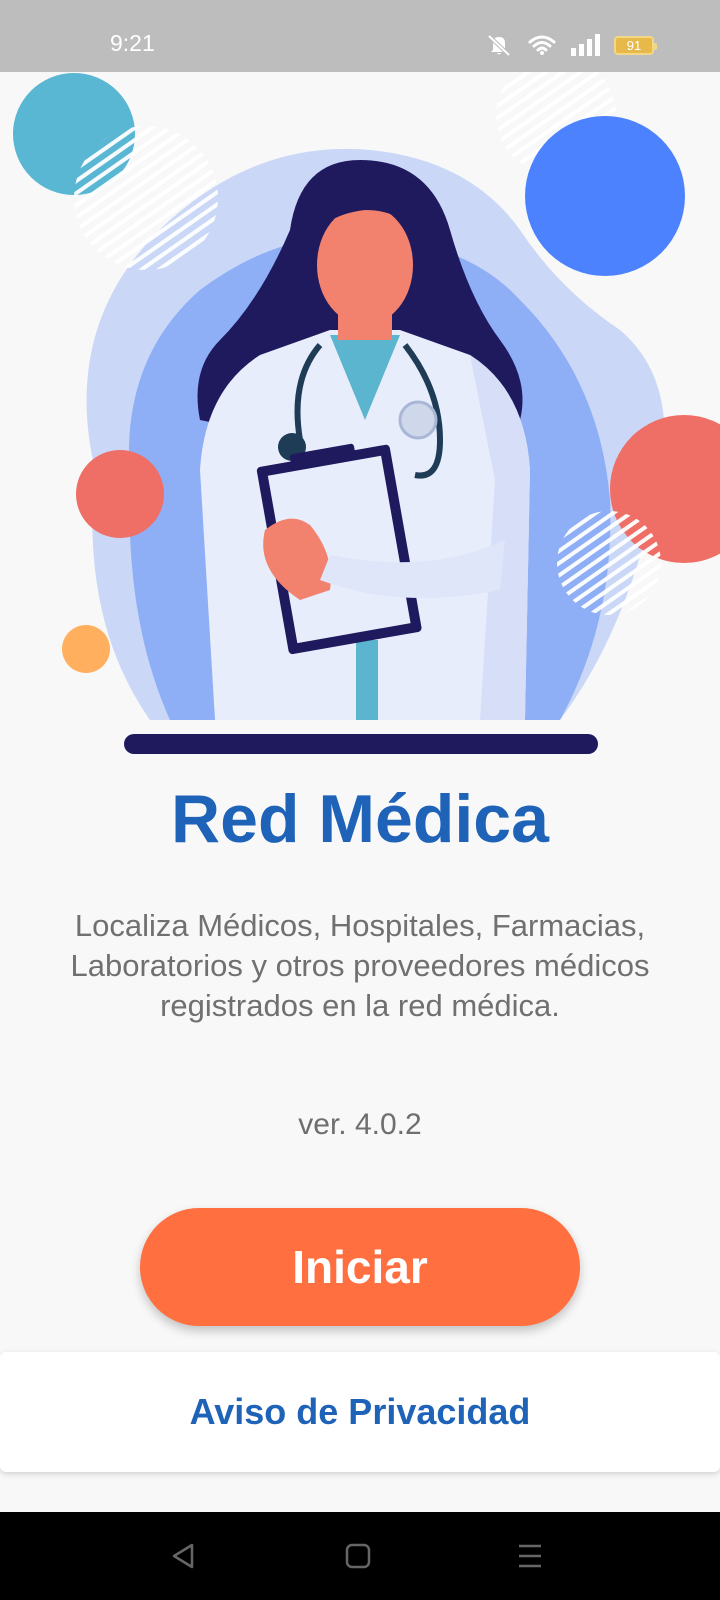  I want to click on app-title: Red Médica, so click(360, 819).